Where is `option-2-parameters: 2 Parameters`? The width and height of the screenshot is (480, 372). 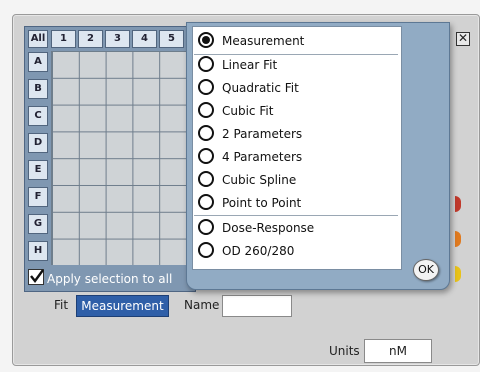 option-2-parameters: 2 Parameters is located at coordinates (298, 134).